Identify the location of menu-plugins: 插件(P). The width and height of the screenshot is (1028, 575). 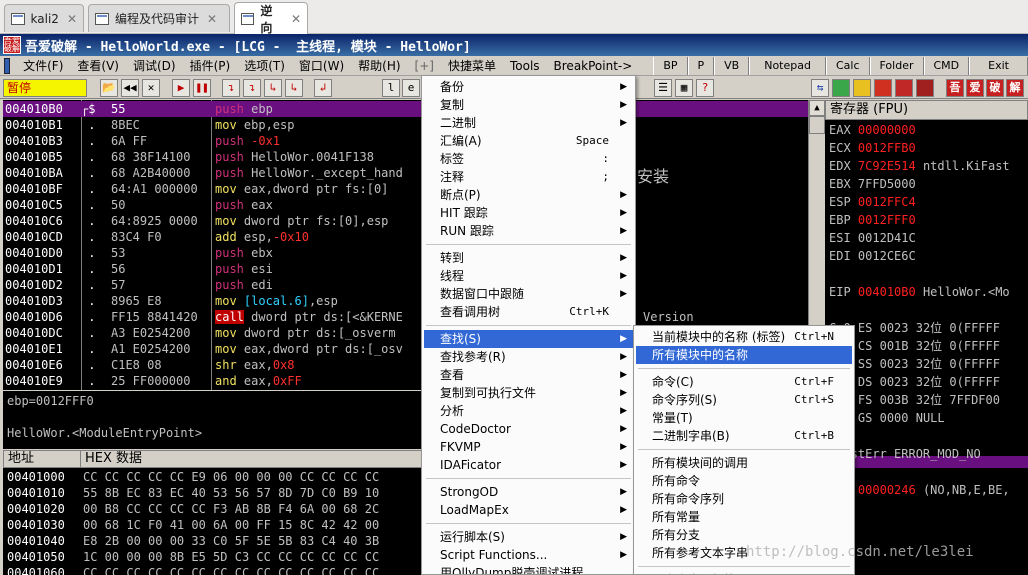
(210, 65).